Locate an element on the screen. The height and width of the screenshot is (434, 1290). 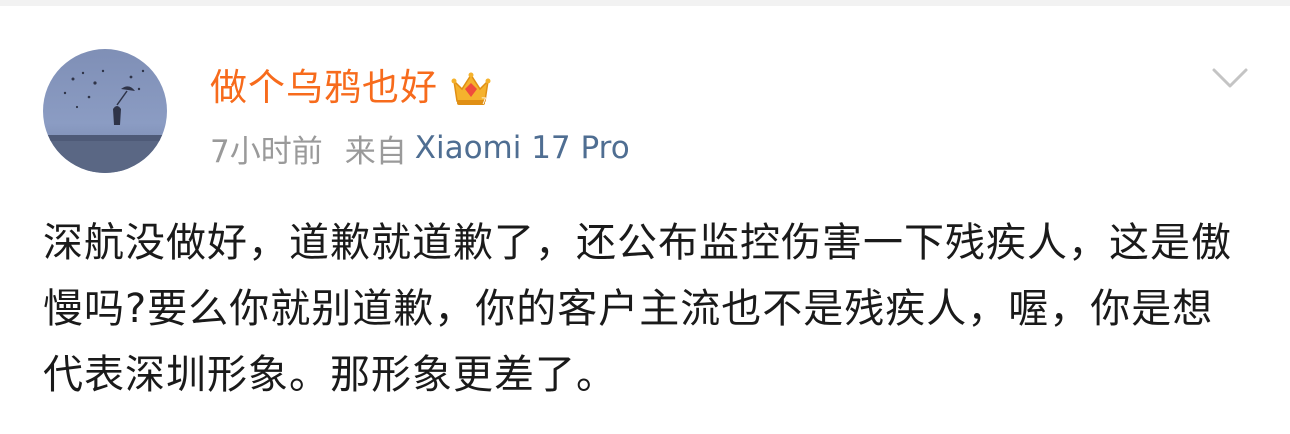
chevron-down-icon is located at coordinates (1230, 78).